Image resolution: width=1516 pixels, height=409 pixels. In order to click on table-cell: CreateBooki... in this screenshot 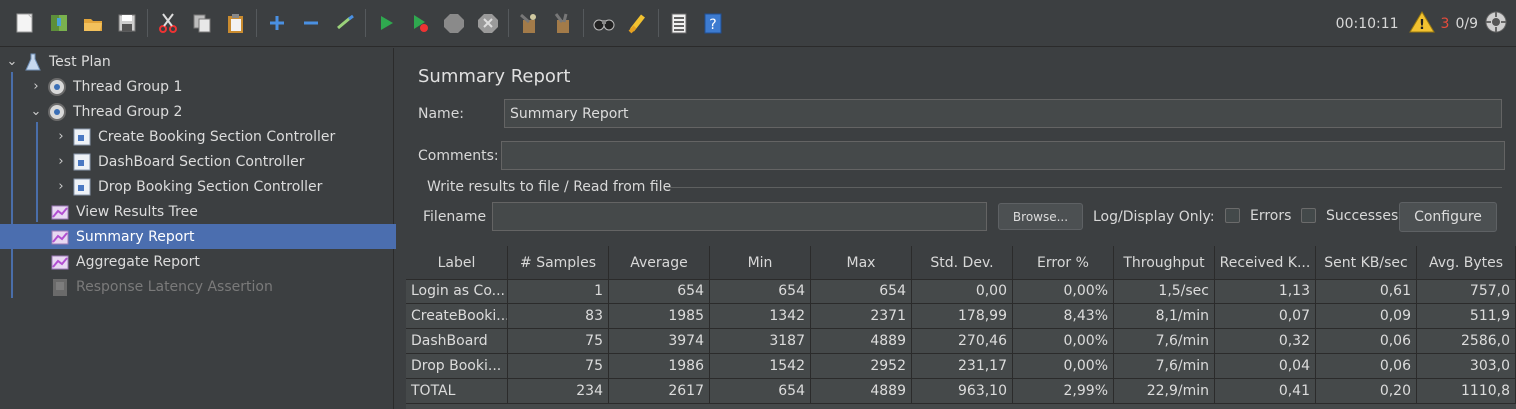, I will do `click(457, 316)`.